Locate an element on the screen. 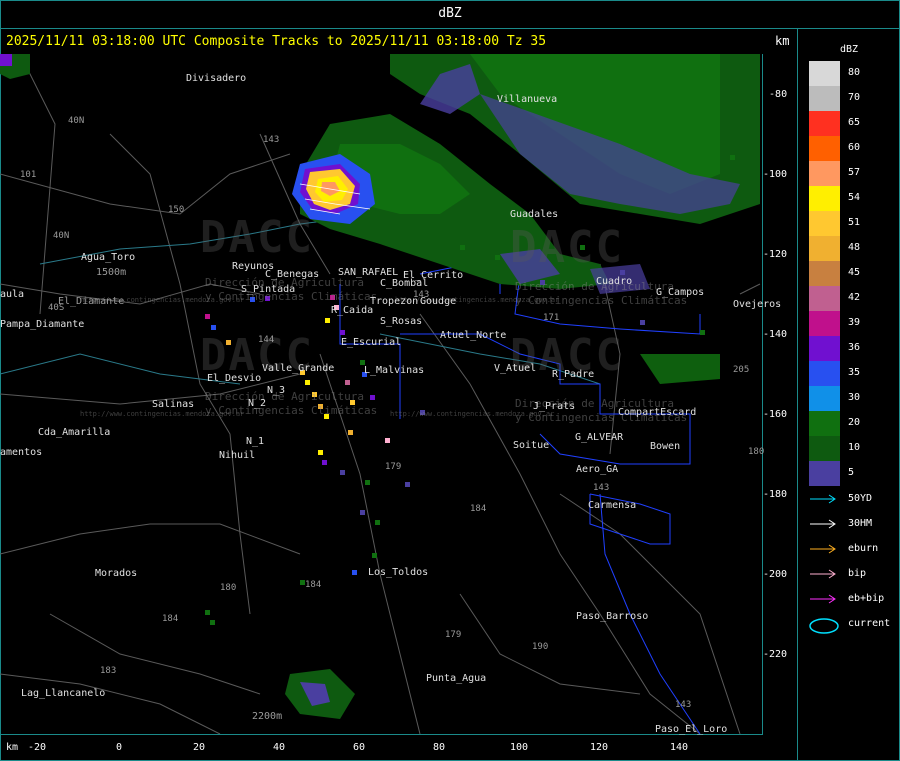 The image size is (900, 761). legend-title: dBZ is located at coordinates (849, 49).